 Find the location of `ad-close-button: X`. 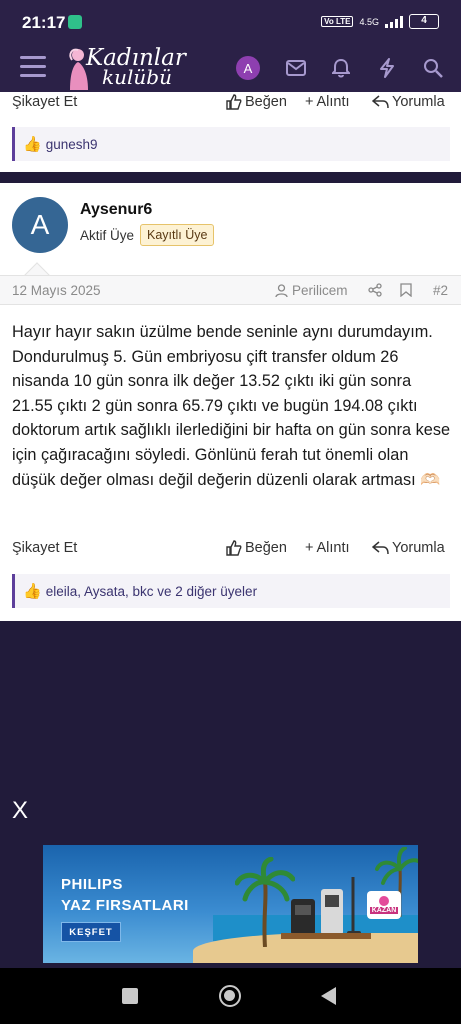

ad-close-button: X is located at coordinates (20, 811).